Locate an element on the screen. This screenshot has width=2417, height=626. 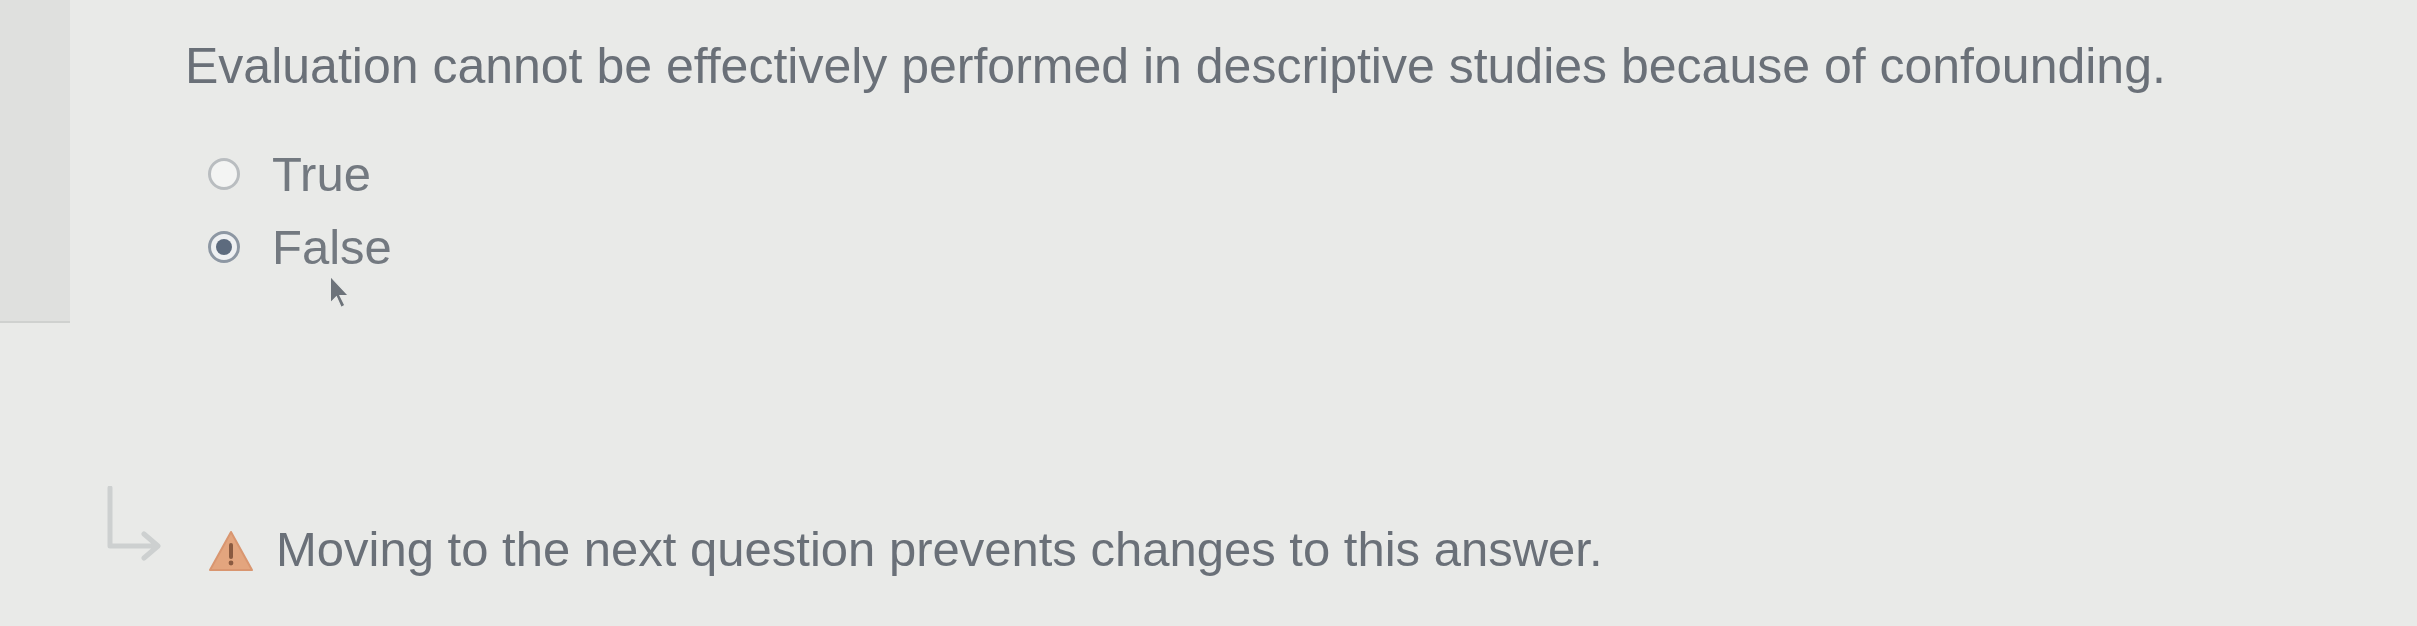
option-label: True is located at coordinates (321, 174).